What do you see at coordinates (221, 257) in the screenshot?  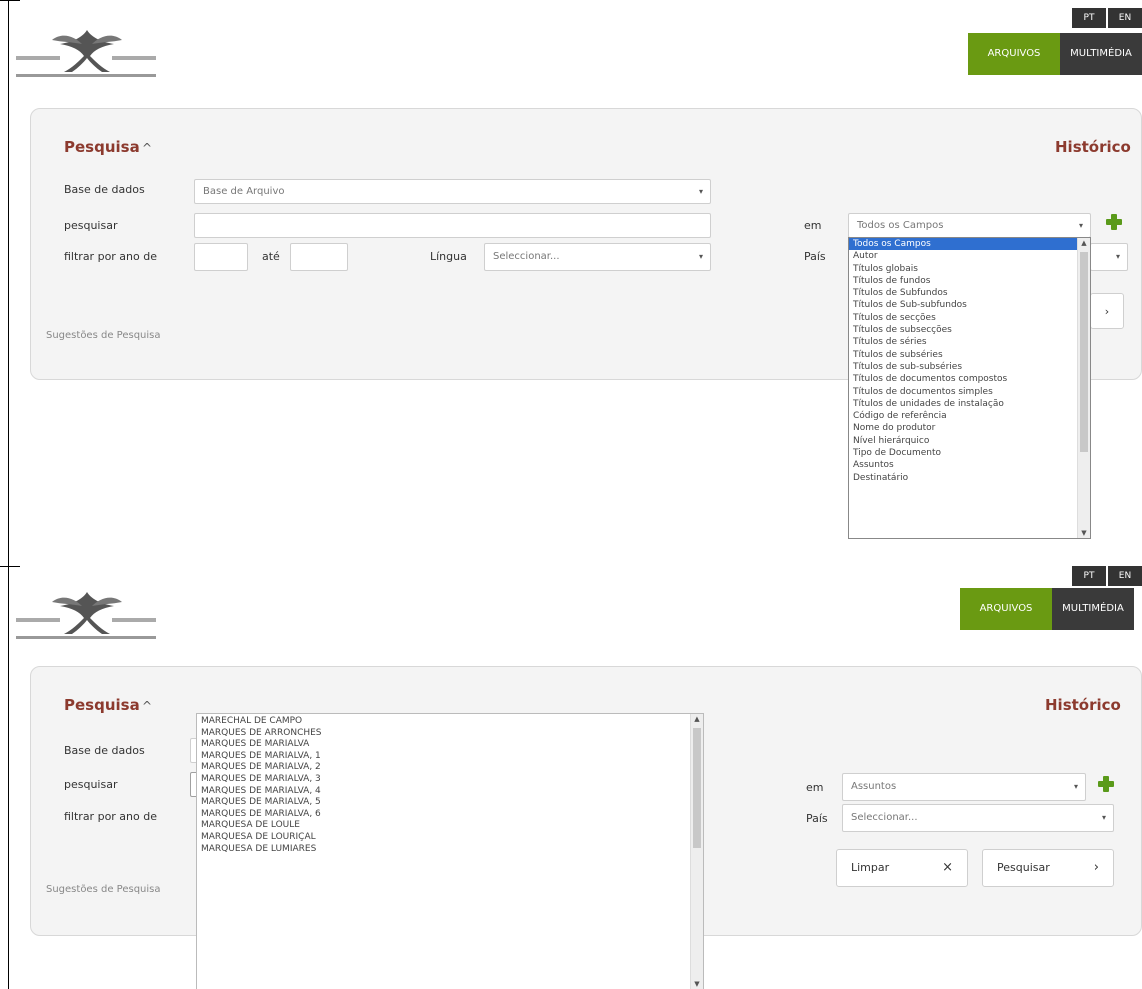 I see `year-from-input` at bounding box center [221, 257].